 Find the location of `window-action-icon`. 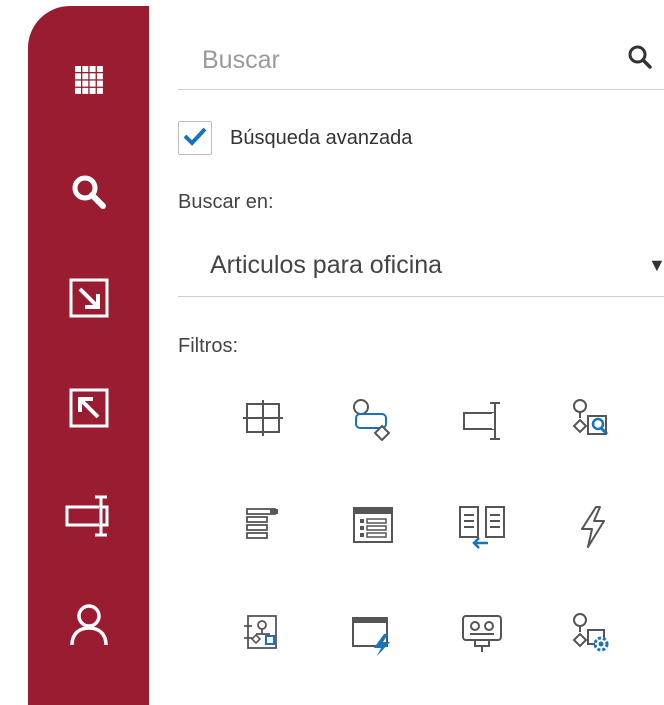

window-action-icon is located at coordinates (373, 634).